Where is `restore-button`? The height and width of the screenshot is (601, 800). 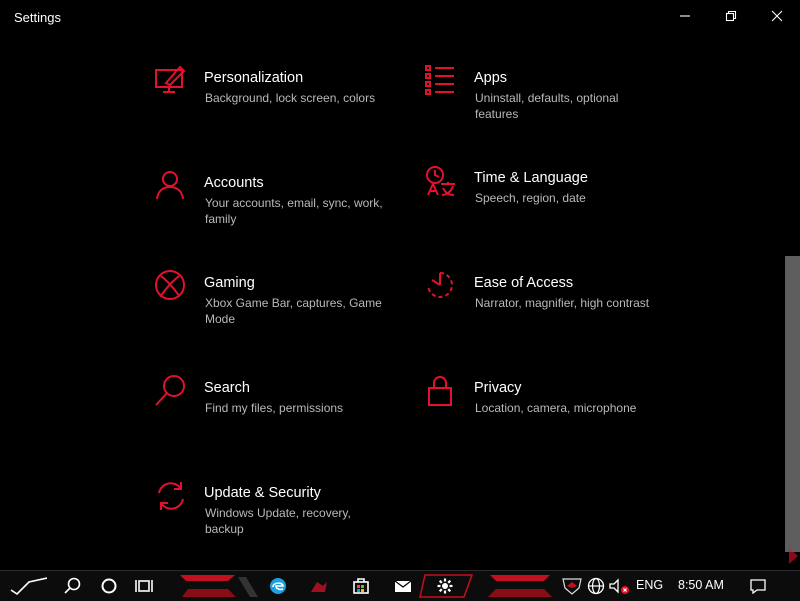
restore-button is located at coordinates (731, 16).